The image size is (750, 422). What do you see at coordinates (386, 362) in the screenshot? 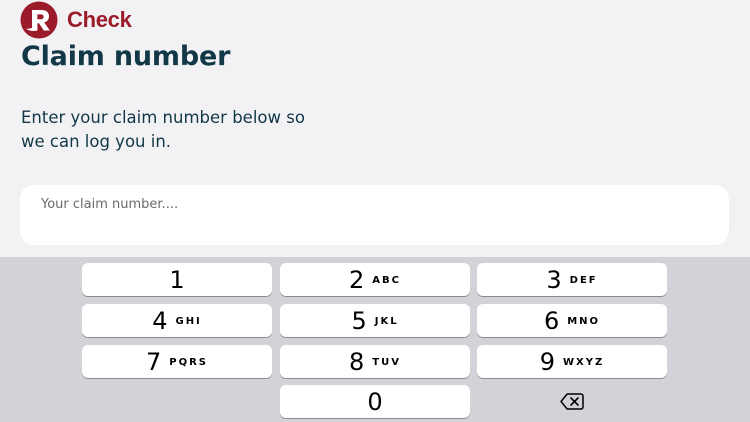
I see `key-letters: TUV` at bounding box center [386, 362].